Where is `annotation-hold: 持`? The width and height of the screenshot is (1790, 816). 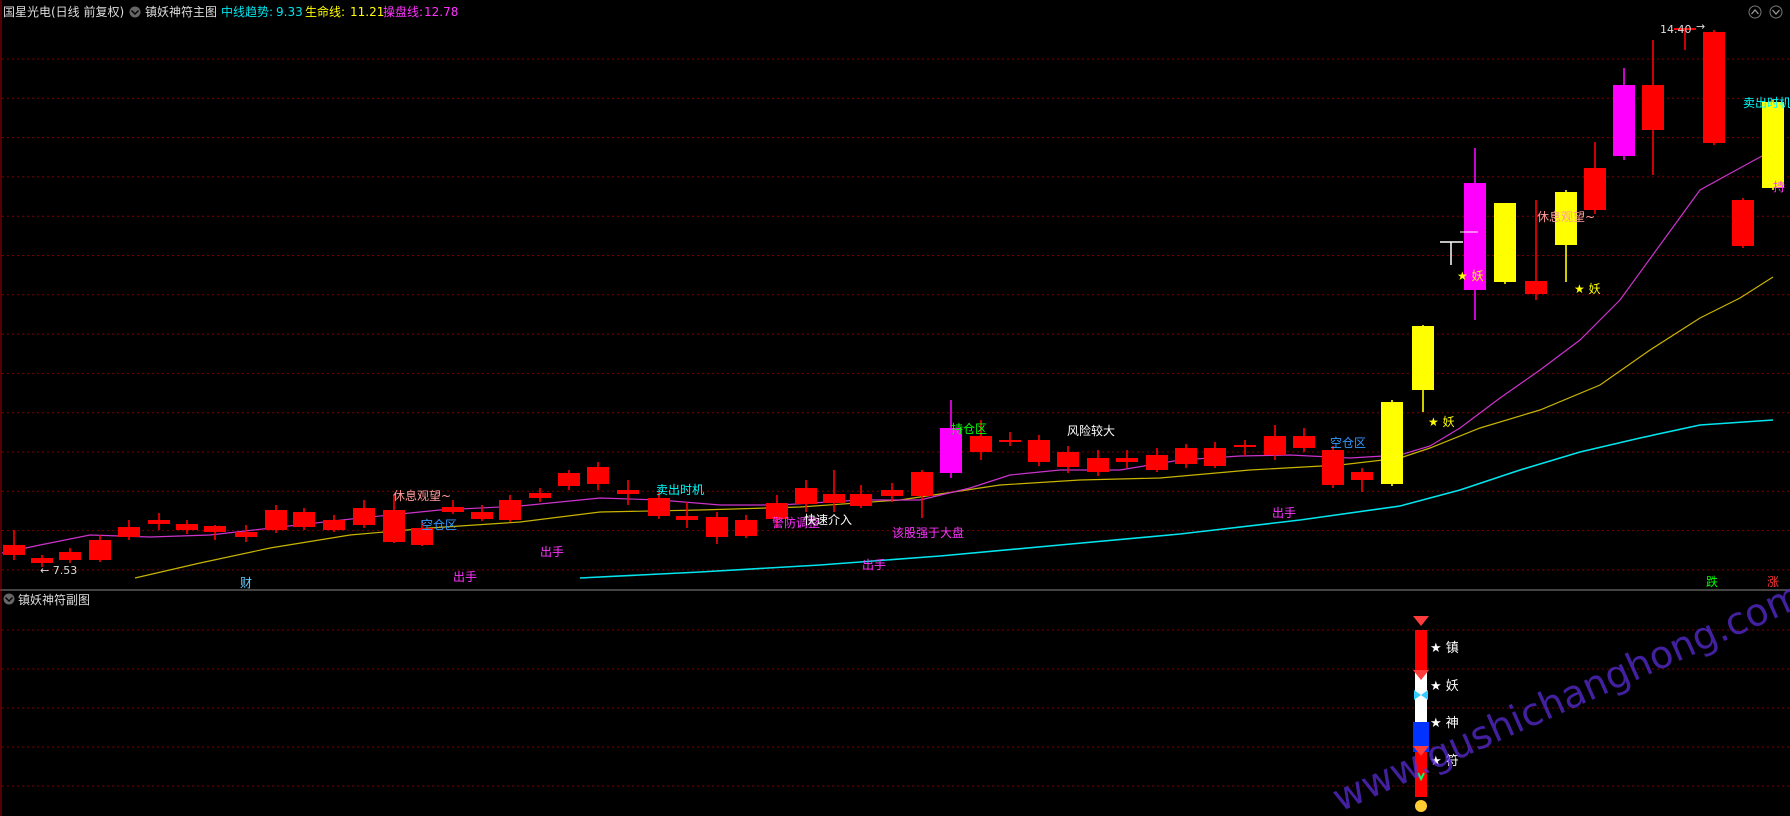
annotation-hold: 持 is located at coordinates (1779, 186).